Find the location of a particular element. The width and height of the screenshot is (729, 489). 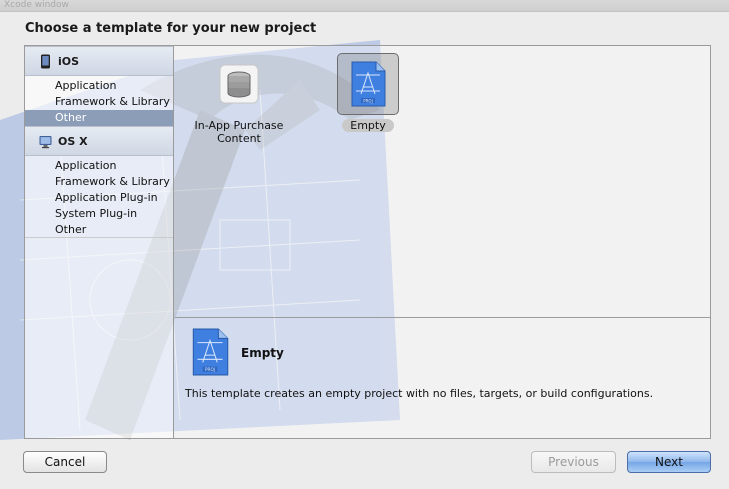

window-title-ghost: Xcode window is located at coordinates (36, 5).